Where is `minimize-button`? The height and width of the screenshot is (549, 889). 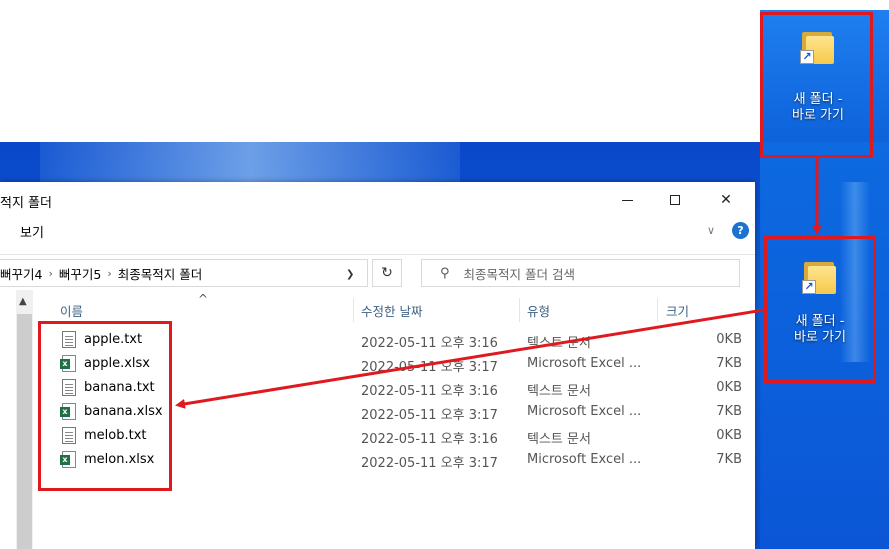 minimize-button is located at coordinates (627, 200).